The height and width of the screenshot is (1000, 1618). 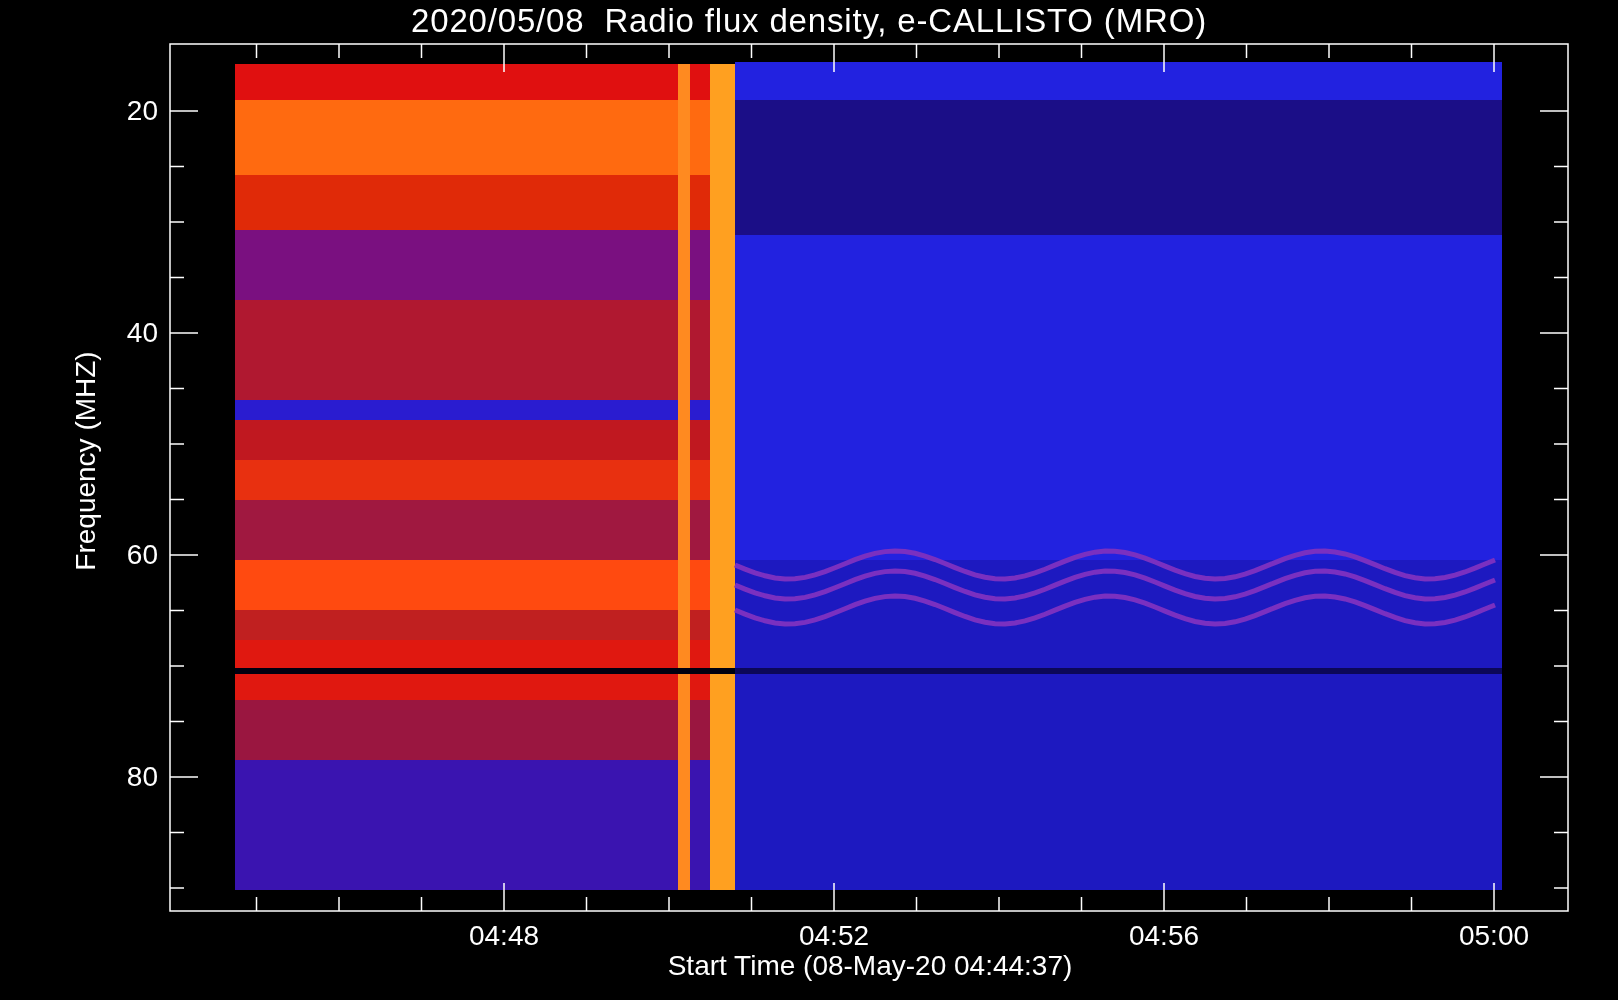 I want to click on y-tick-label: 40, so click(x=141, y=333).